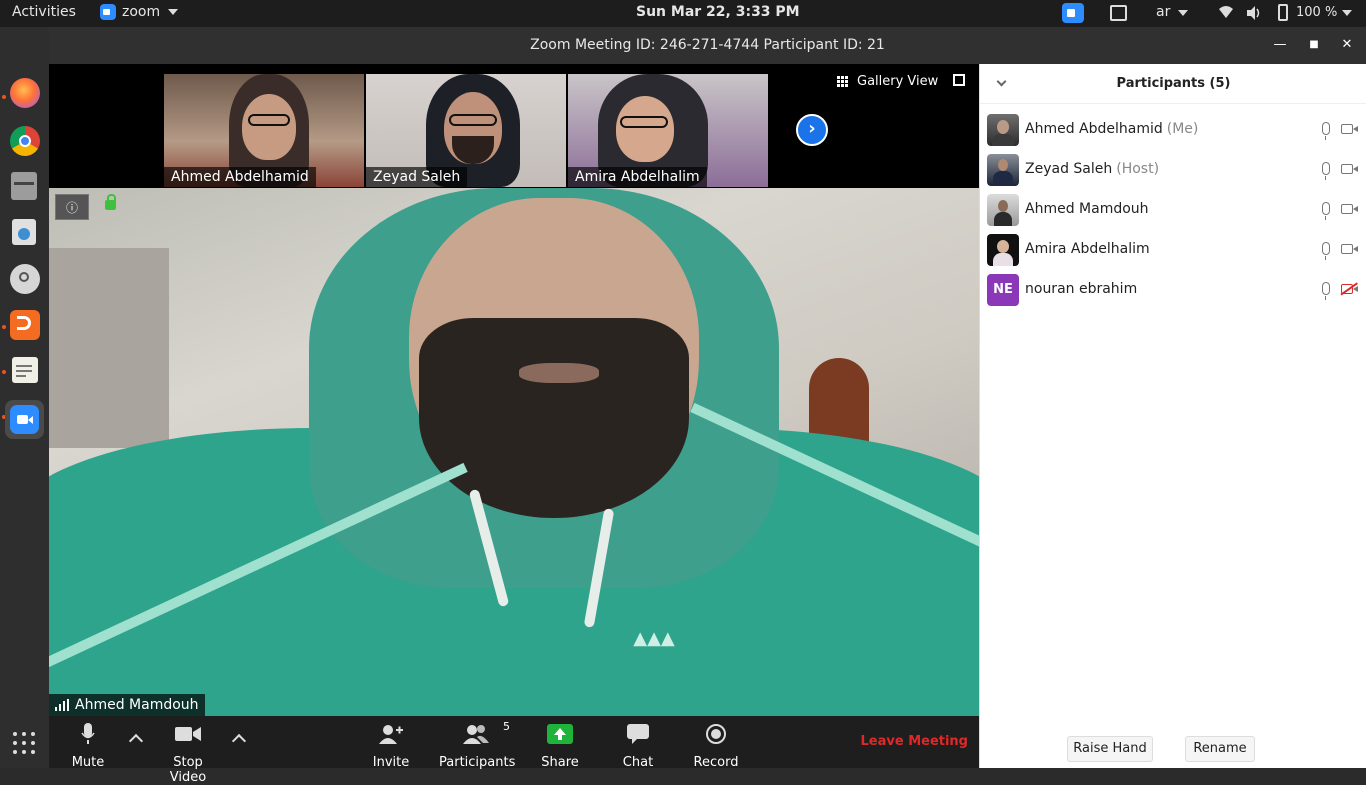  What do you see at coordinates (136, 741) in the screenshot?
I see `audio-options-caret-icon` at bounding box center [136, 741].